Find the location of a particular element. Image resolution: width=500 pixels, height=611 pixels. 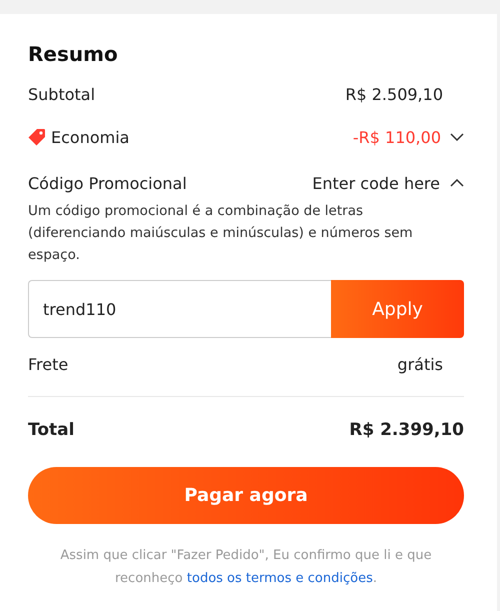

shipping-value: grátis is located at coordinates (420, 364).